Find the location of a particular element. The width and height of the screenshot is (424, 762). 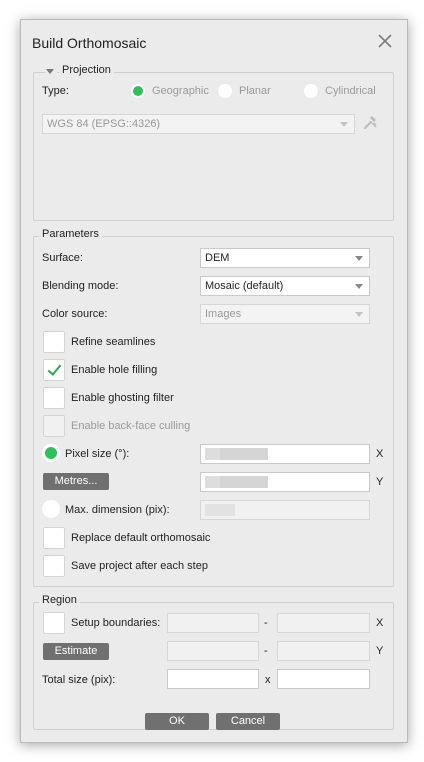

color-source-value: Images is located at coordinates (223, 314).